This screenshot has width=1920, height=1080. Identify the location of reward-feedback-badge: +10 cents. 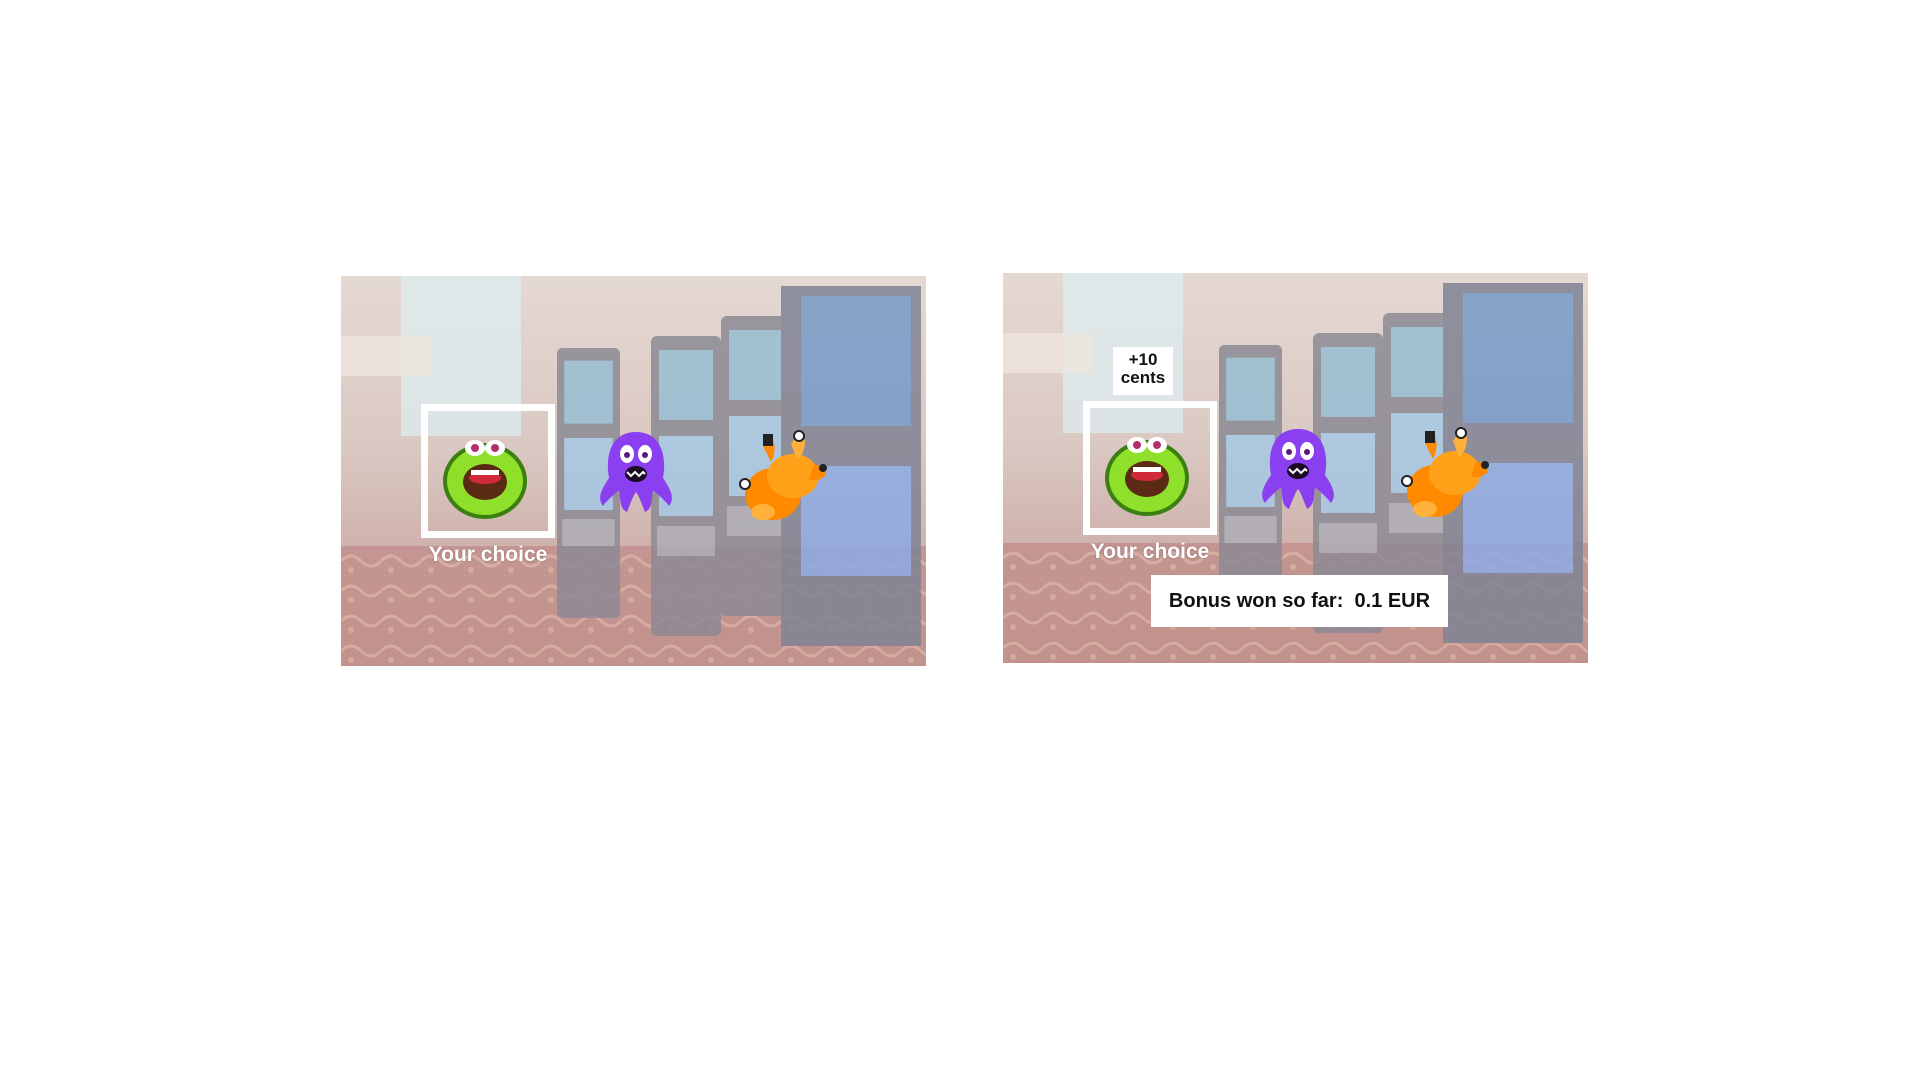
(1143, 371).